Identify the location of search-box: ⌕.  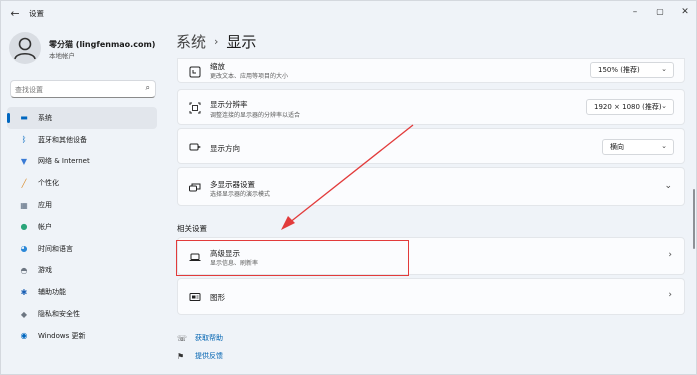
(83, 89).